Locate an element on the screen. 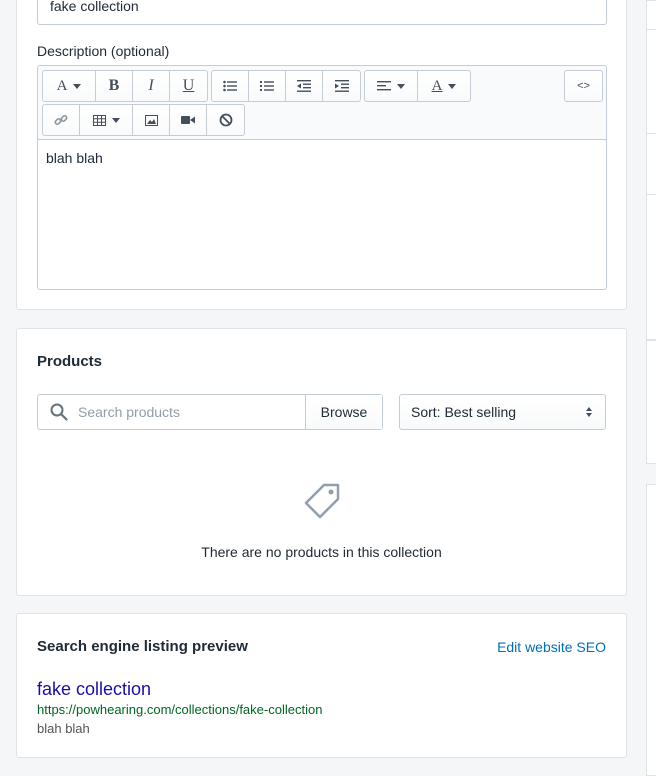  code-icon: <> is located at coordinates (583, 86).